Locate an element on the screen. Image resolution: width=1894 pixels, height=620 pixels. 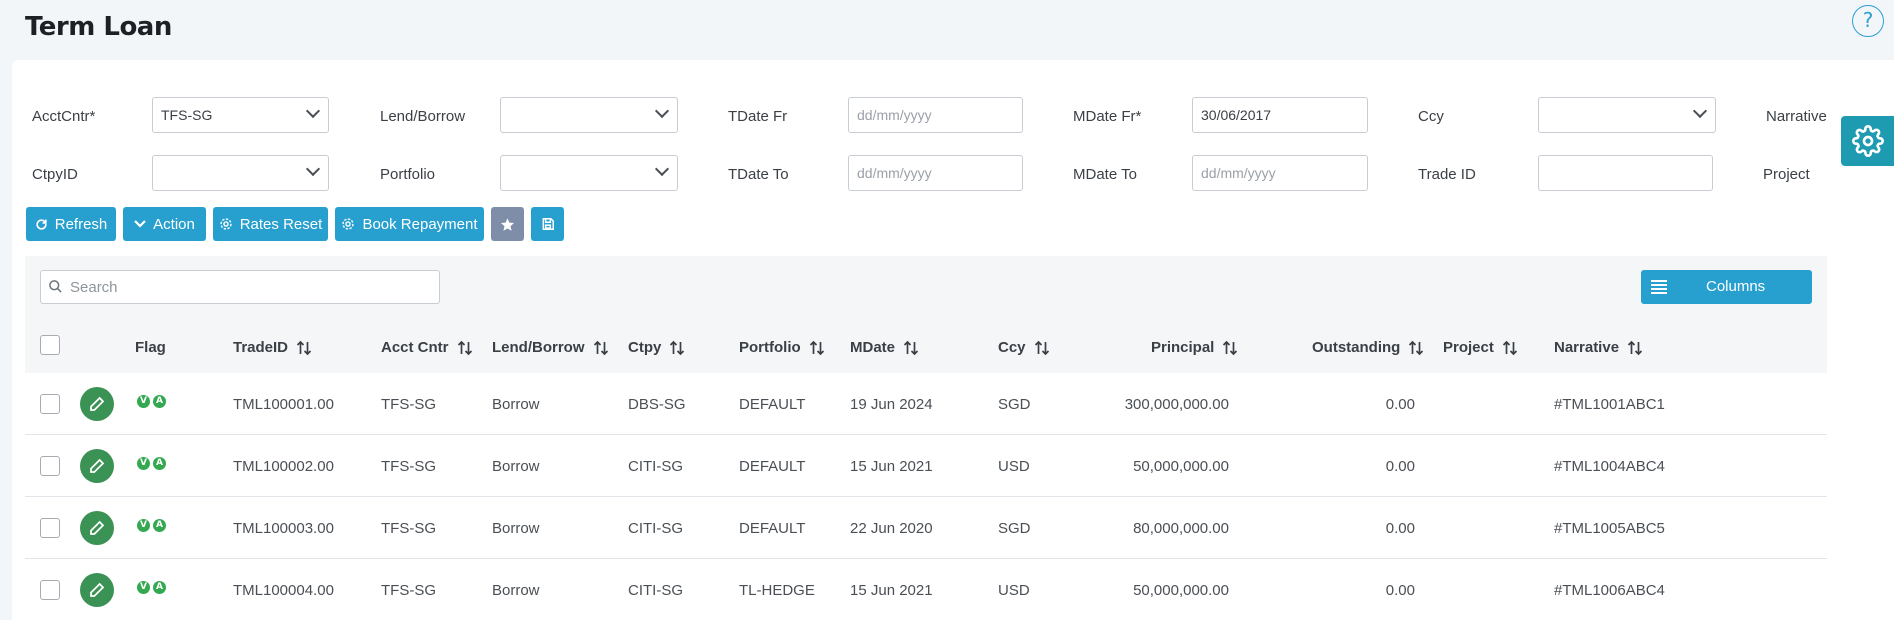
cell-narrative: #TML1005ABC5 is located at coordinates (1609, 528).